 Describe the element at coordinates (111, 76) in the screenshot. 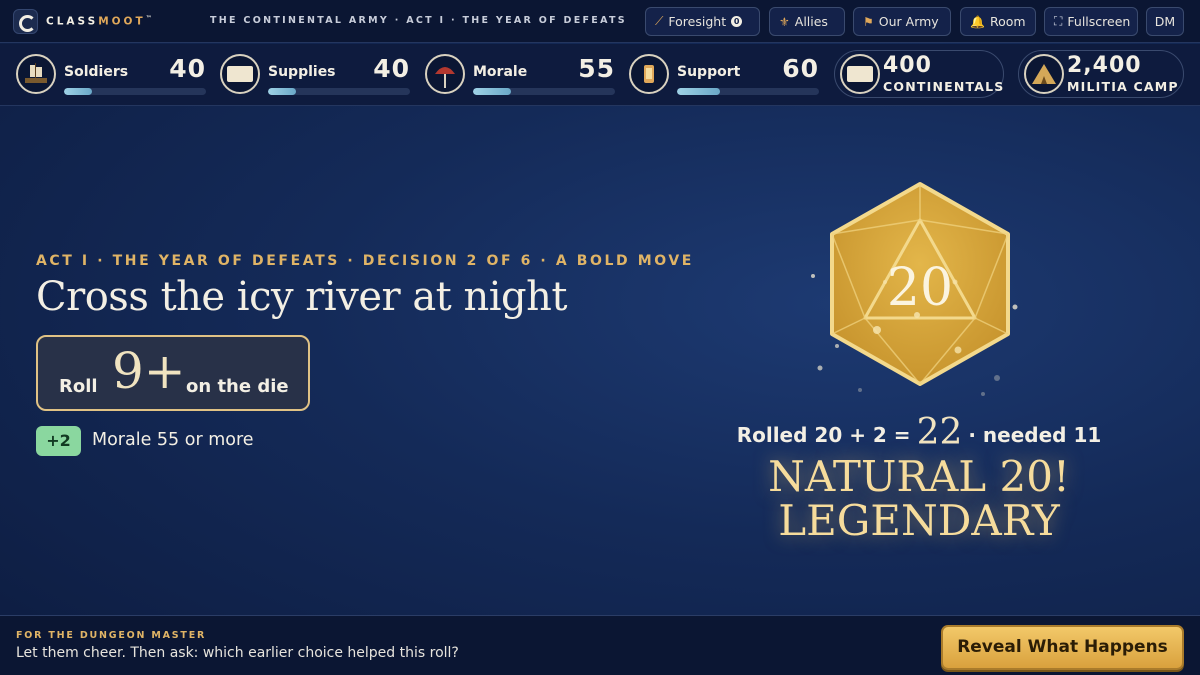

I see `stat-soldiers: Soldiers 40` at that location.